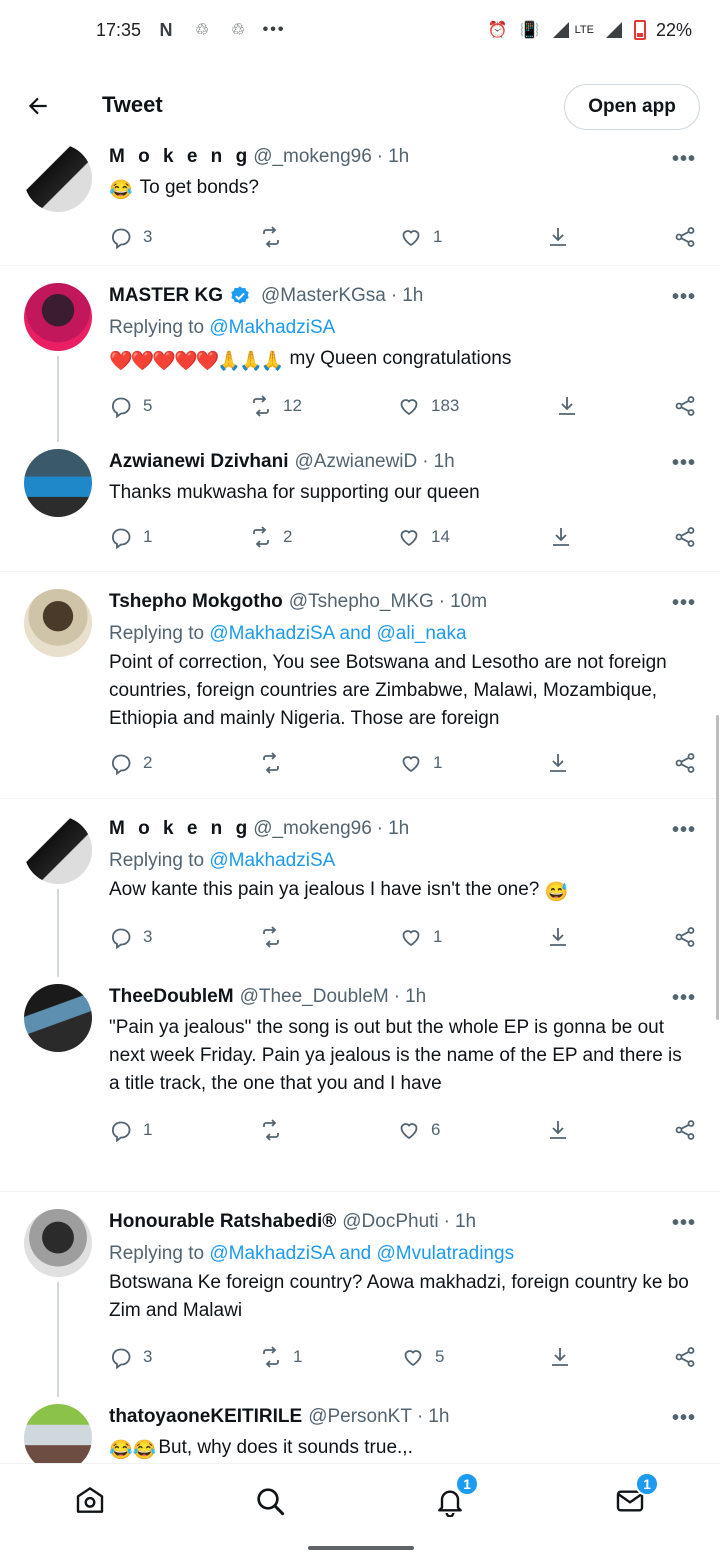 The image size is (720, 1560). What do you see at coordinates (423, 537) in the screenshot?
I see `like-button: 14` at bounding box center [423, 537].